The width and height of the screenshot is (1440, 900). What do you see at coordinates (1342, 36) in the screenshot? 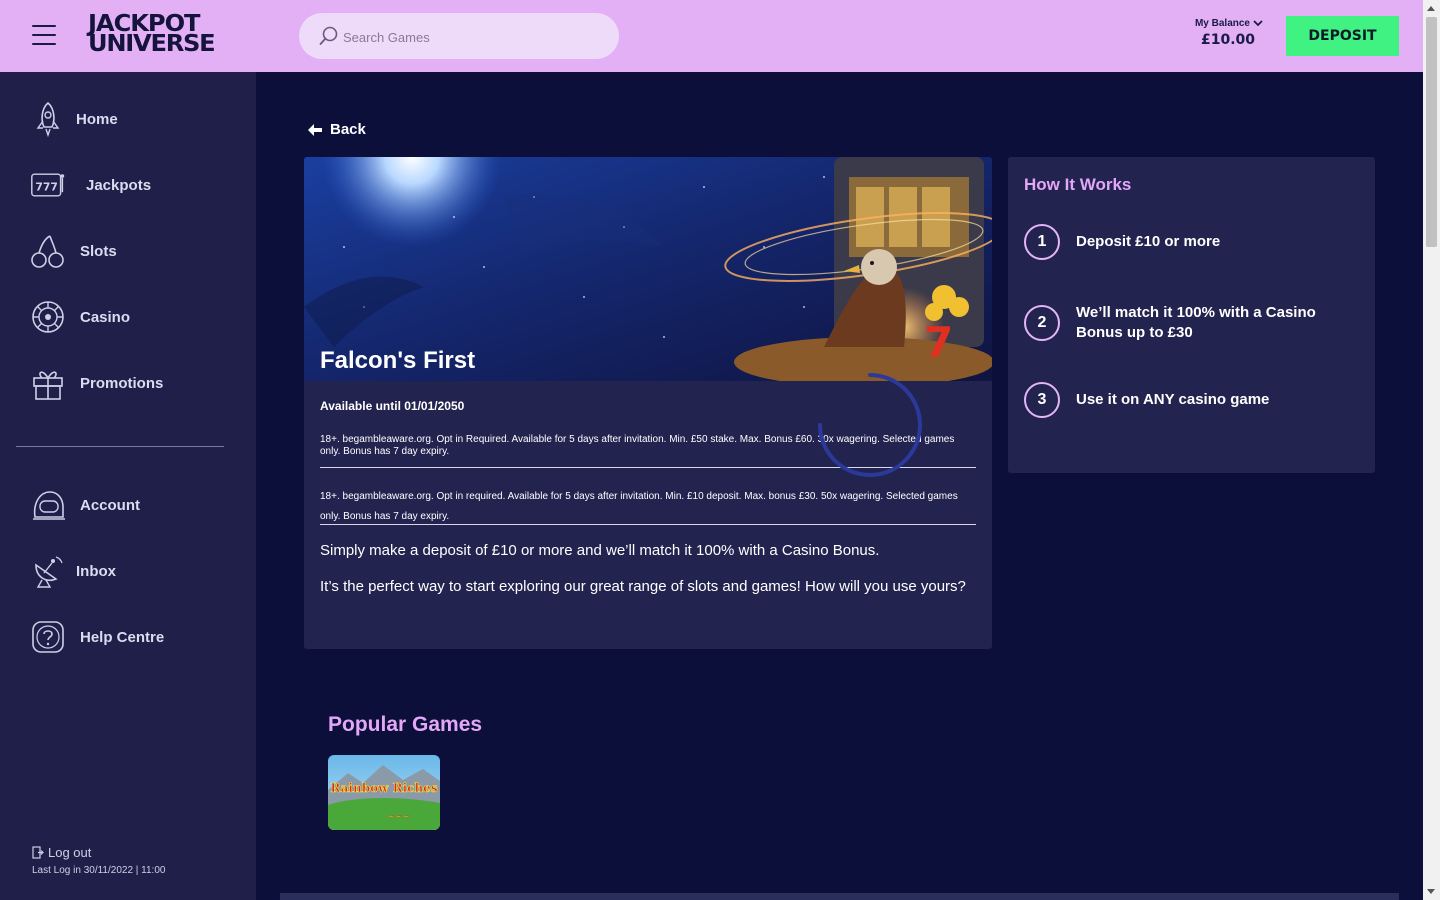
I see `deposit-button: DEPOSIT` at bounding box center [1342, 36].